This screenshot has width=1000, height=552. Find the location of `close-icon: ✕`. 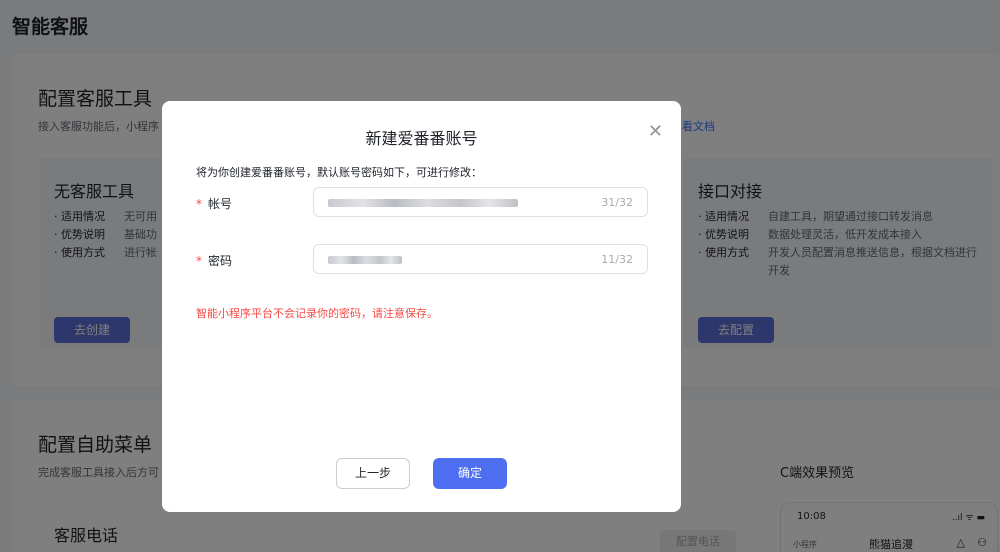

close-icon: ✕ is located at coordinates (655, 132).